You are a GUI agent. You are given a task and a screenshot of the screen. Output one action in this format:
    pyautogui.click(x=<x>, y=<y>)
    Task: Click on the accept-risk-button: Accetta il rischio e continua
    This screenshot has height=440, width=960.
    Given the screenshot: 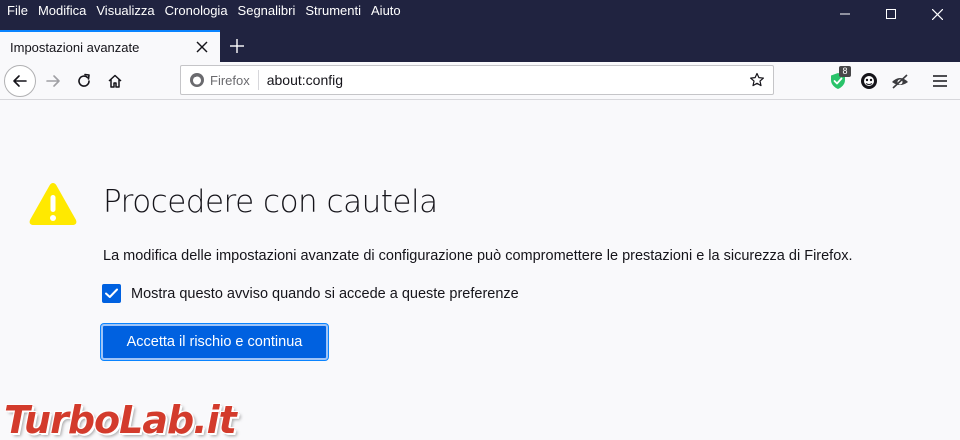 What is the action you would take?
    pyautogui.click(x=214, y=342)
    